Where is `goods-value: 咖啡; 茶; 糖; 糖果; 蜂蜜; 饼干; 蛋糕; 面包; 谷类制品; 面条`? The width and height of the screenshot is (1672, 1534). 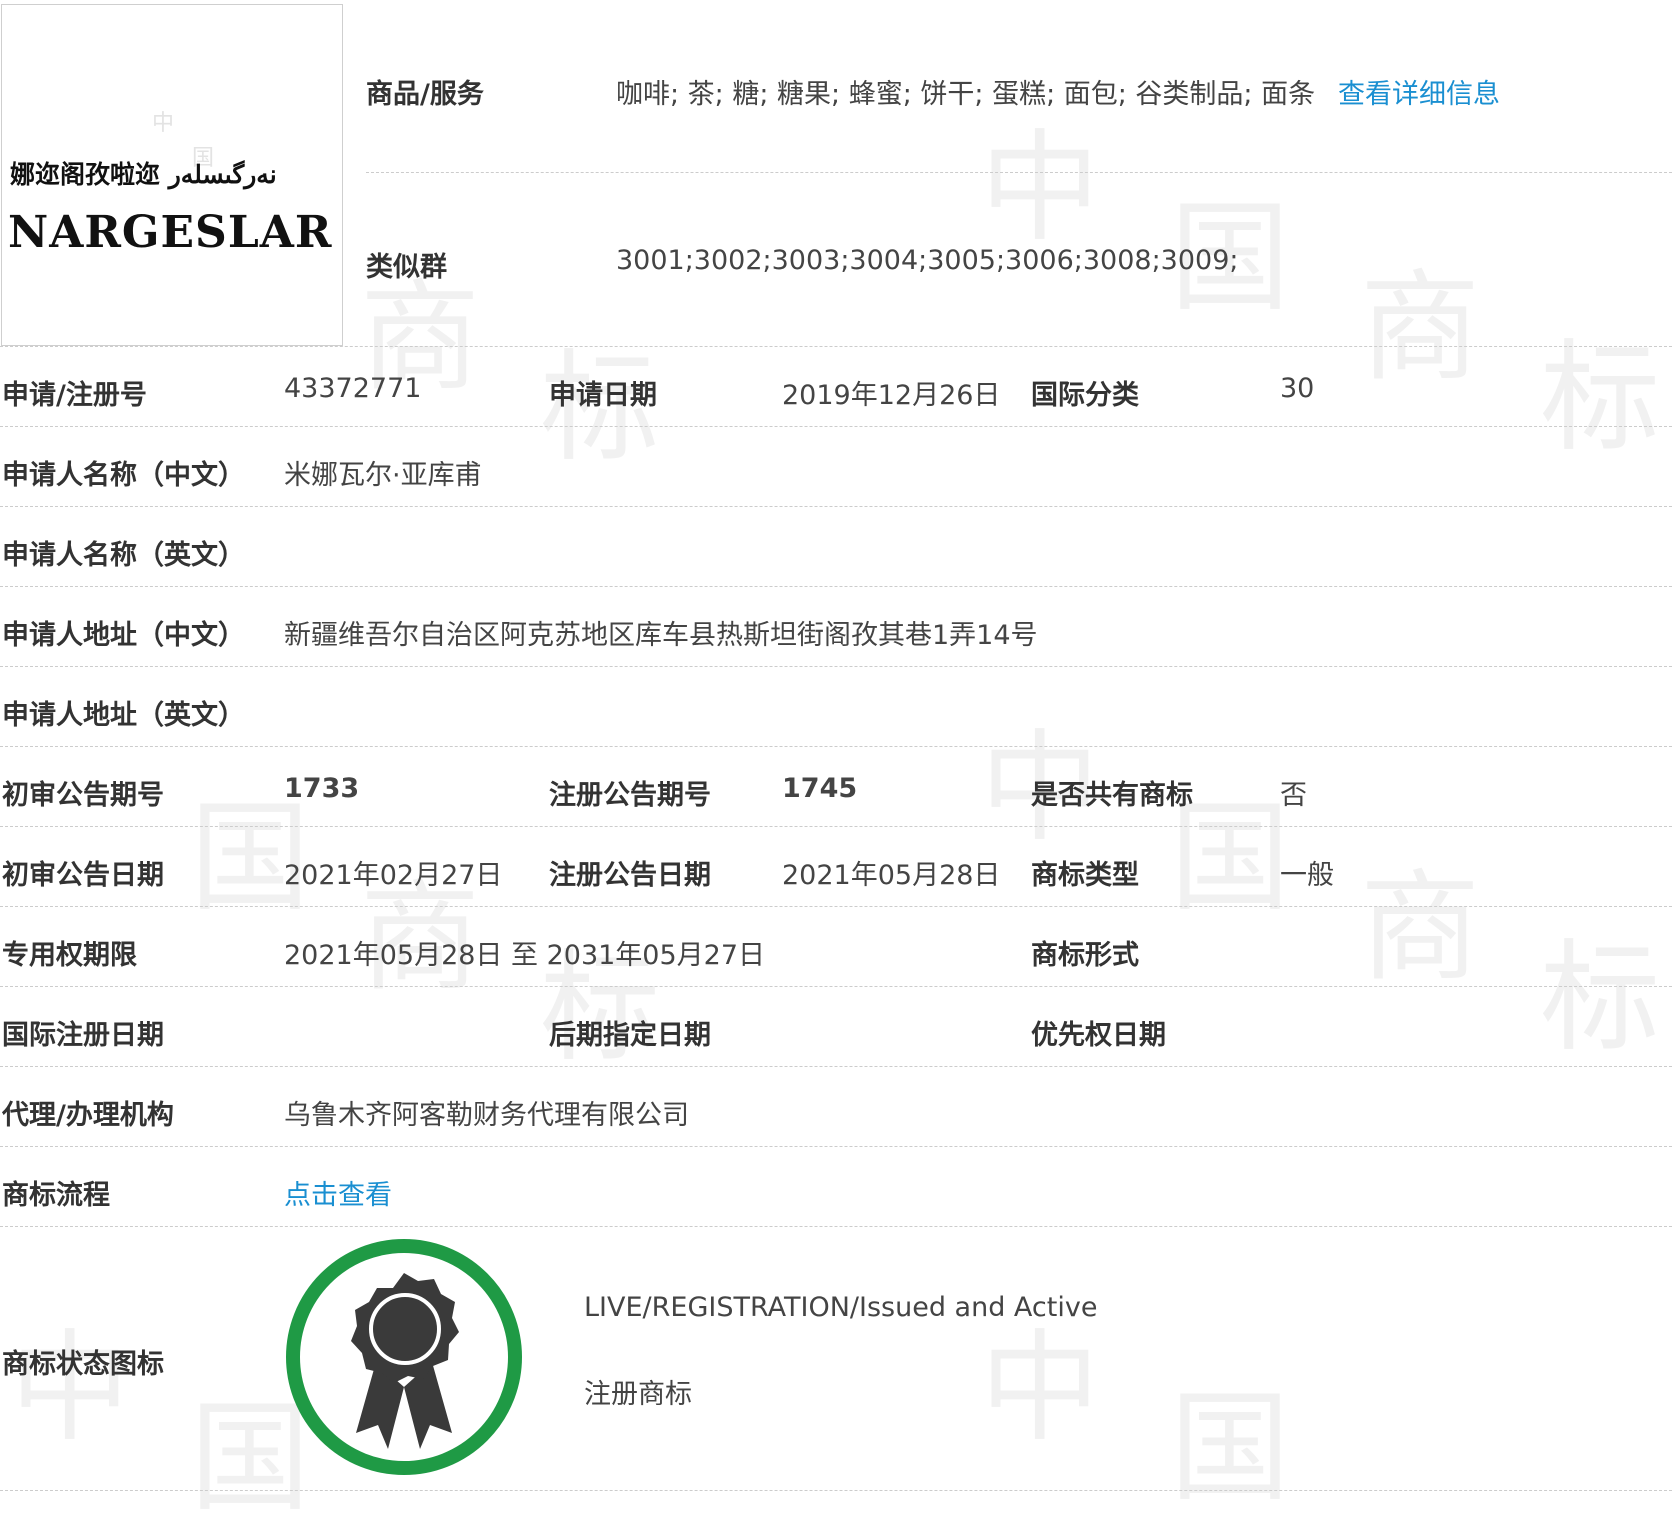 goods-value: 咖啡; 茶; 糖; 糖果; 蜂蜜; 饼干; 蛋糕; 面包; 谷类制品; 面条 is located at coordinates (966, 94).